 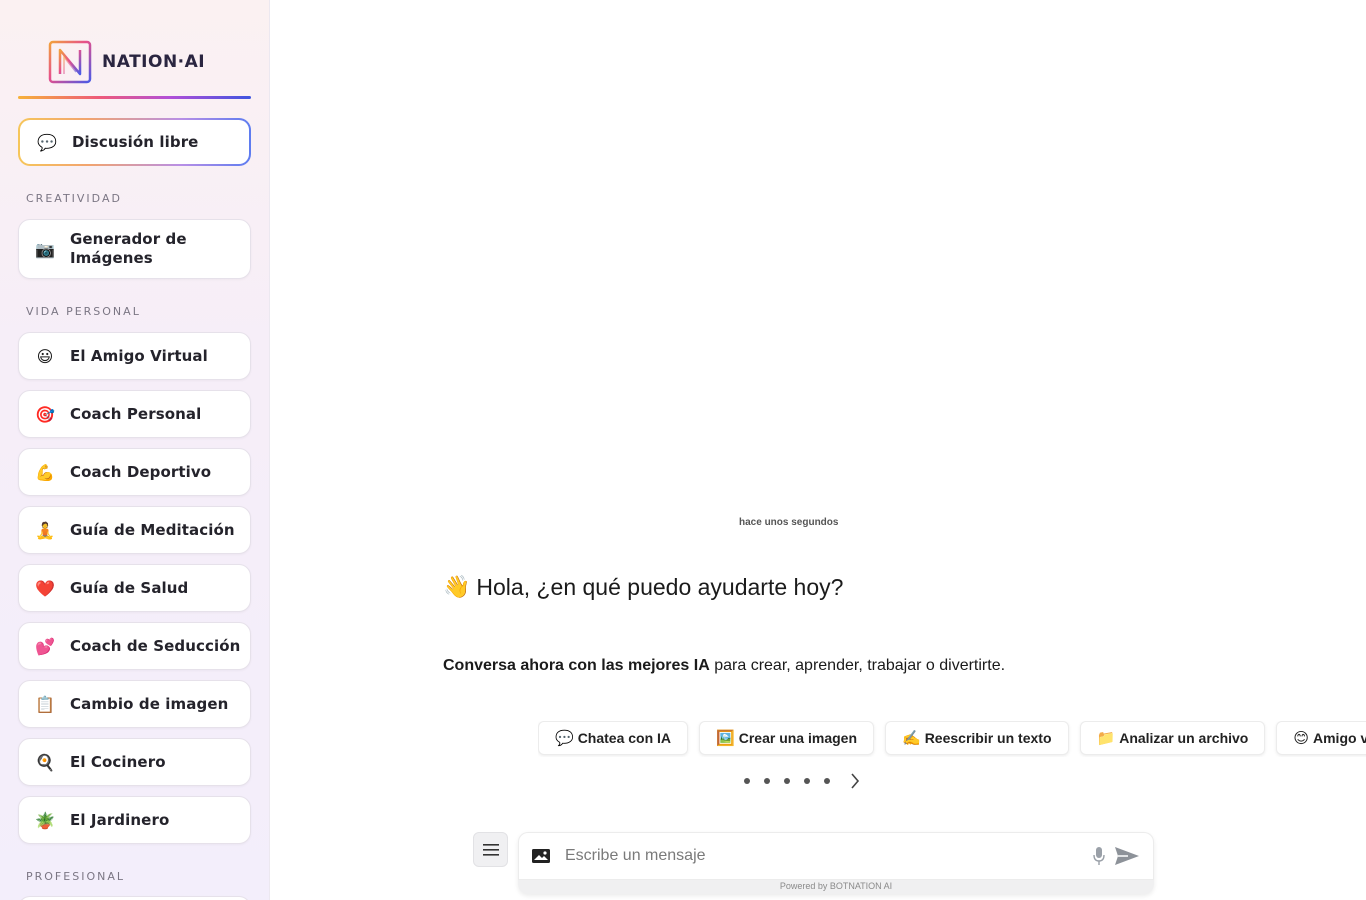 I want to click on flexed-biceps-icon: 💪, so click(x=45, y=472).